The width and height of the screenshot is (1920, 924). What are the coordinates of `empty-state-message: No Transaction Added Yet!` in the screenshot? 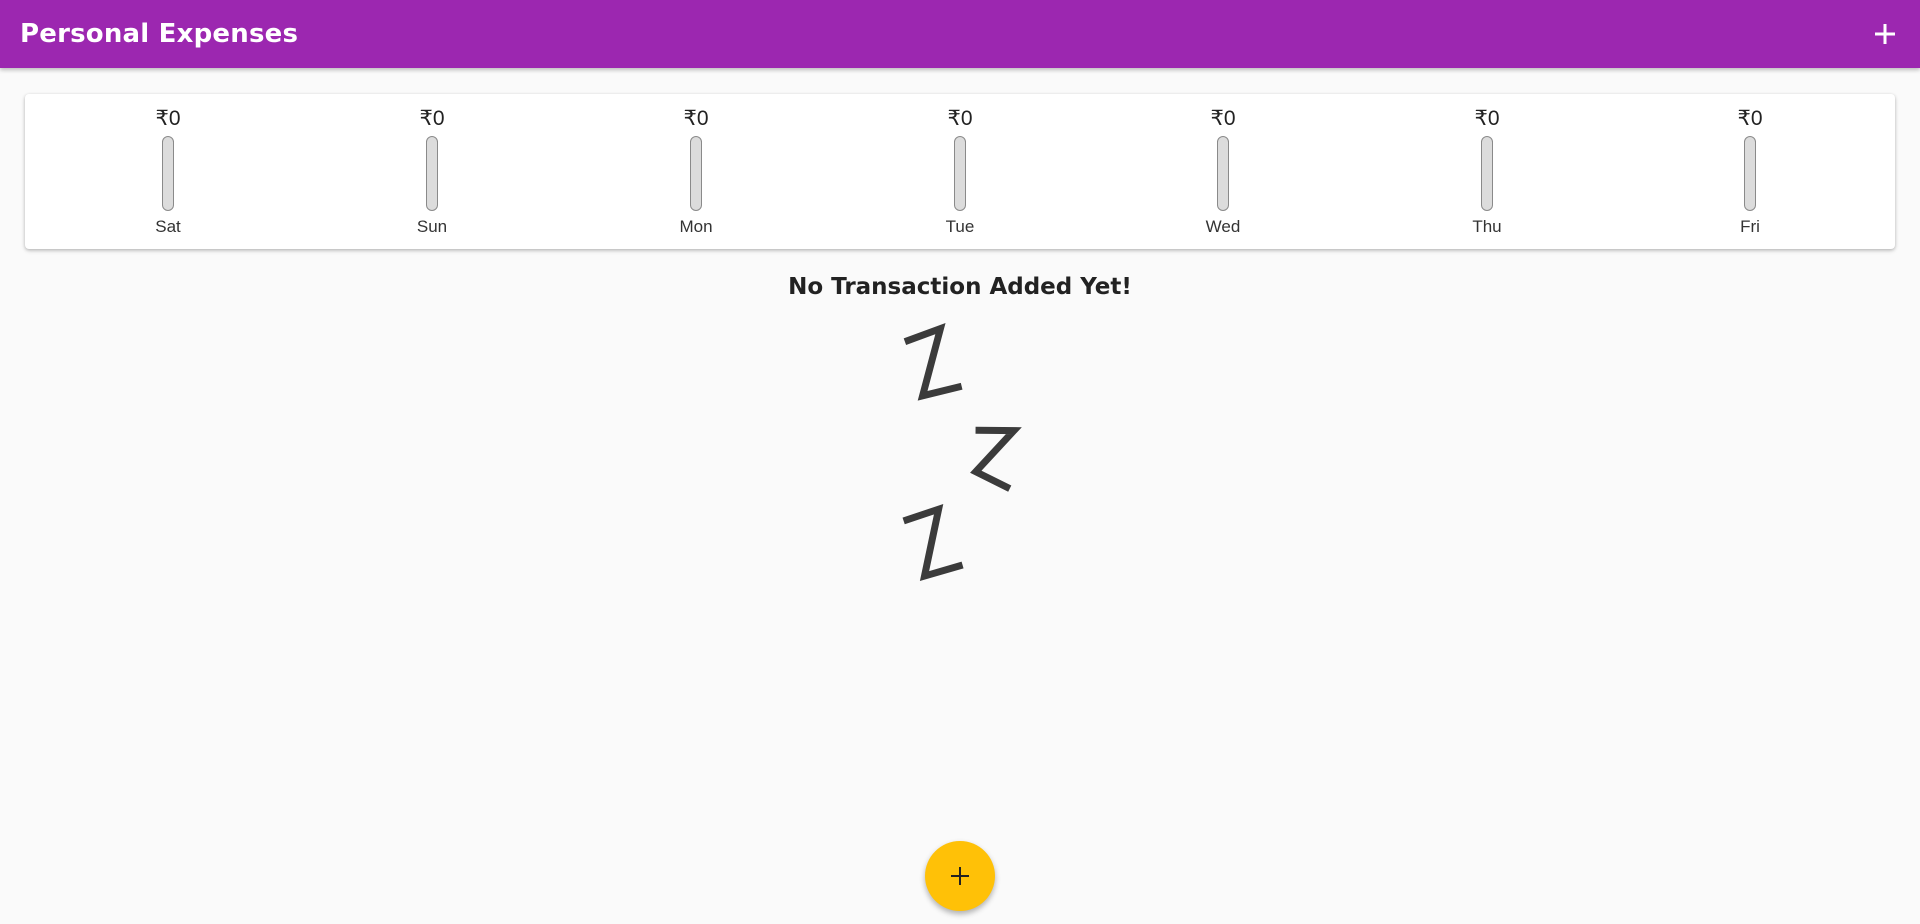 It's located at (960, 287).